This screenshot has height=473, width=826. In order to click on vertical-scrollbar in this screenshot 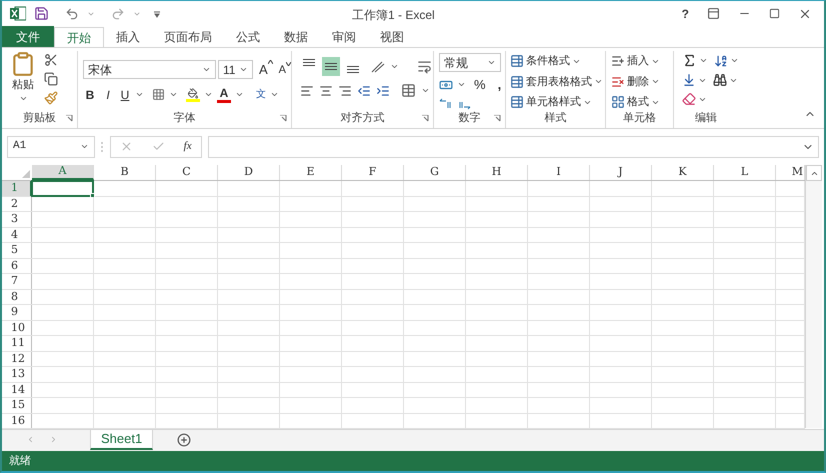, I will do `click(813, 296)`.